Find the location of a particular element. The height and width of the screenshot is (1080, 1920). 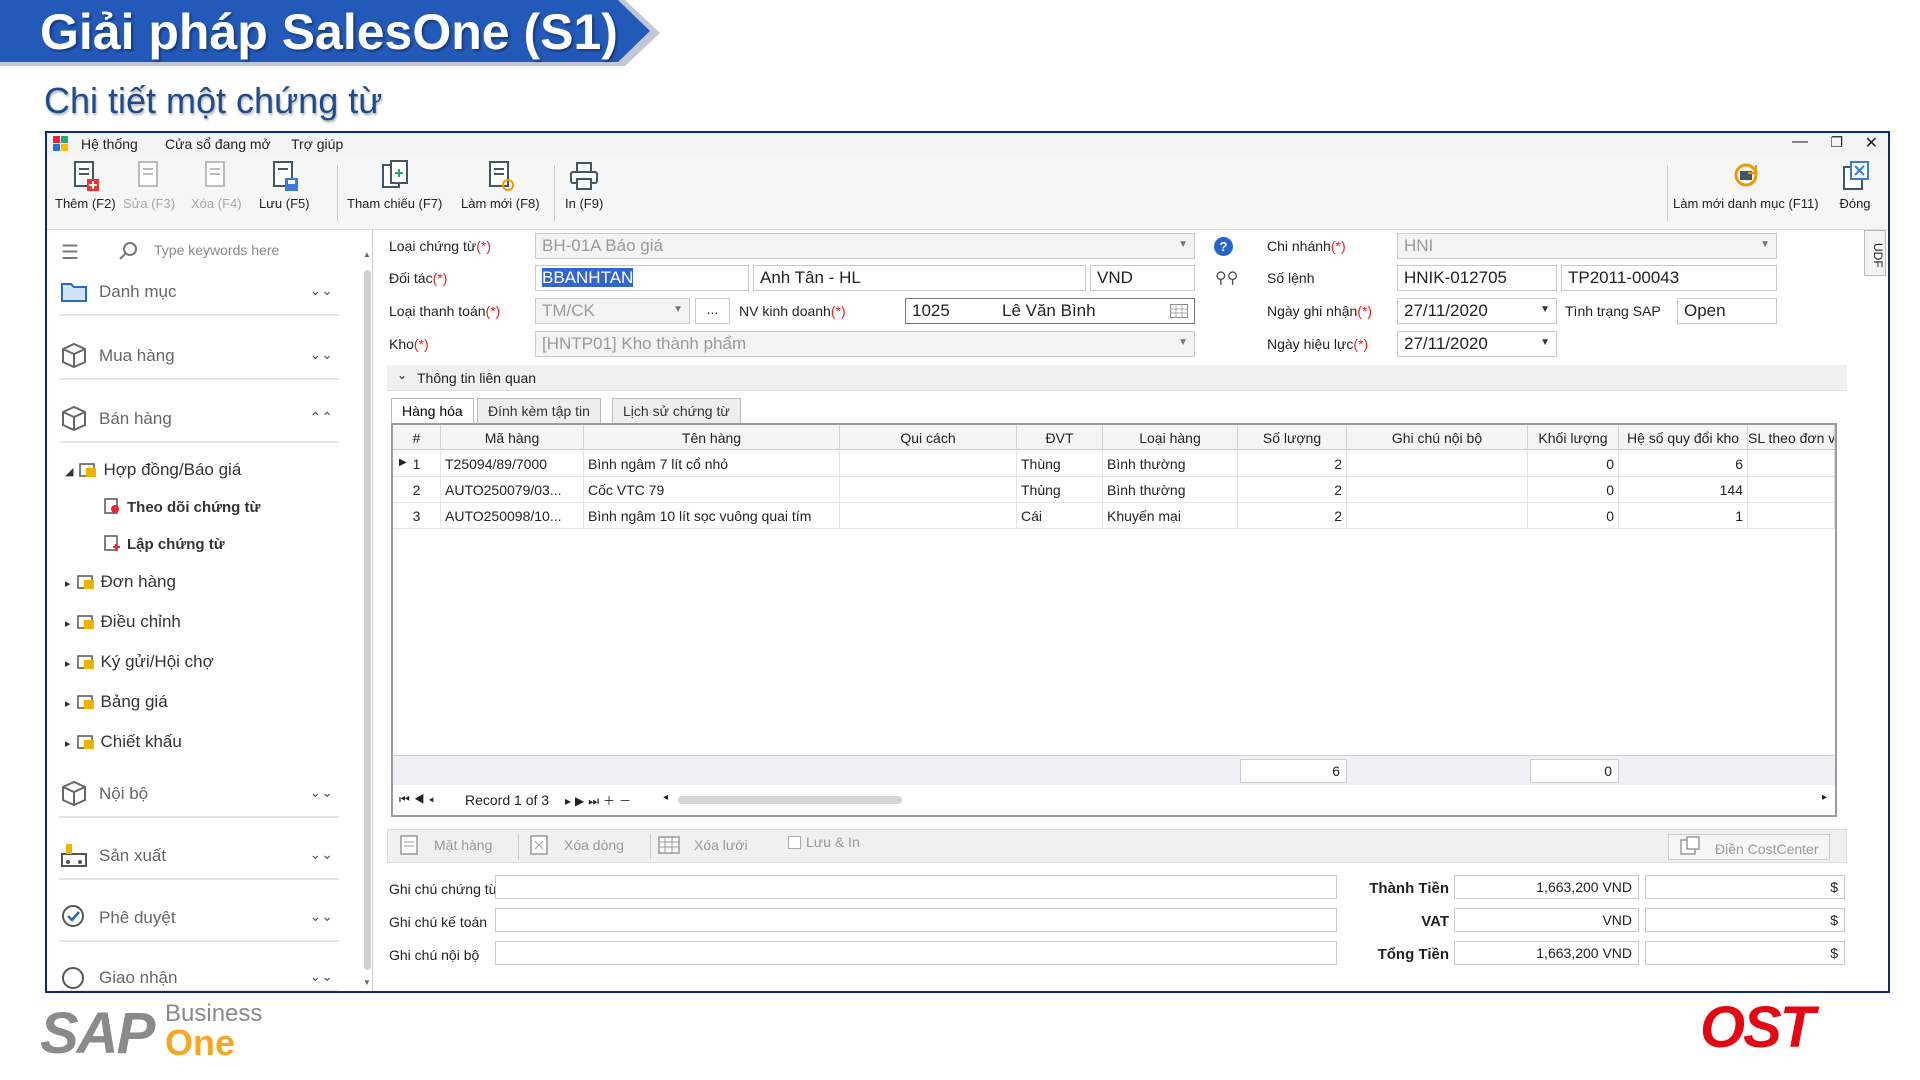

sidebar-scrollbar: ▲ ▼ is located at coordinates (367, 620).